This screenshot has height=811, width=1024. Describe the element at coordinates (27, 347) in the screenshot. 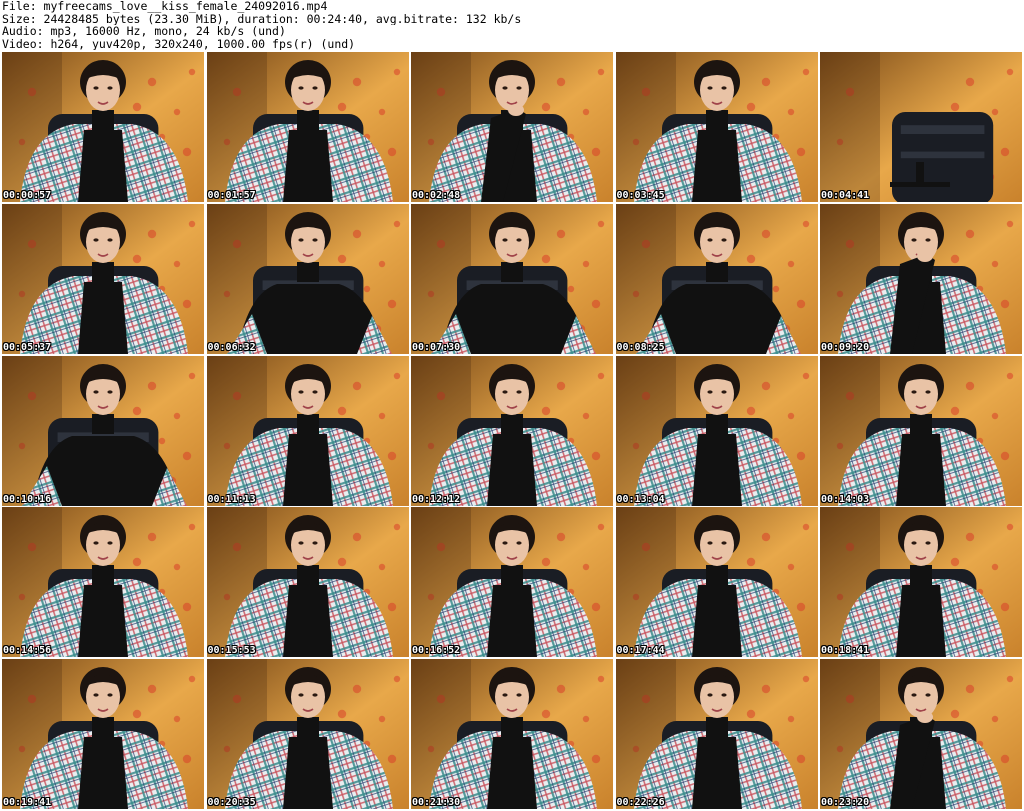

I see `thumbnail-timestamp: 00:05:37` at that location.